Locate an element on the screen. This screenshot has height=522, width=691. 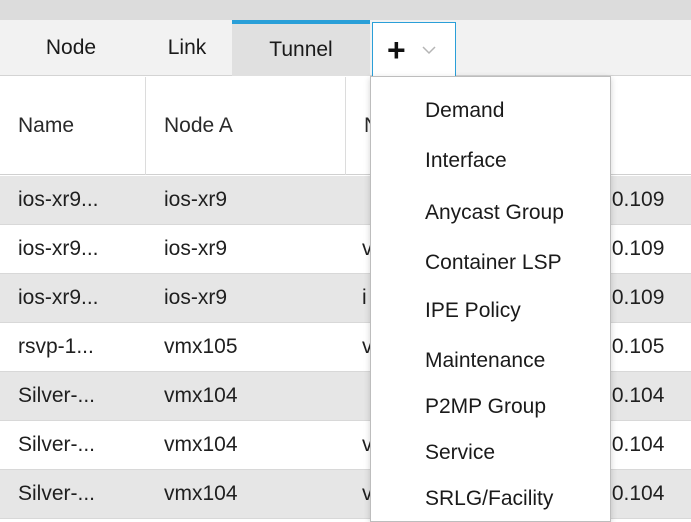
add-tab-button: + is located at coordinates (414, 49).